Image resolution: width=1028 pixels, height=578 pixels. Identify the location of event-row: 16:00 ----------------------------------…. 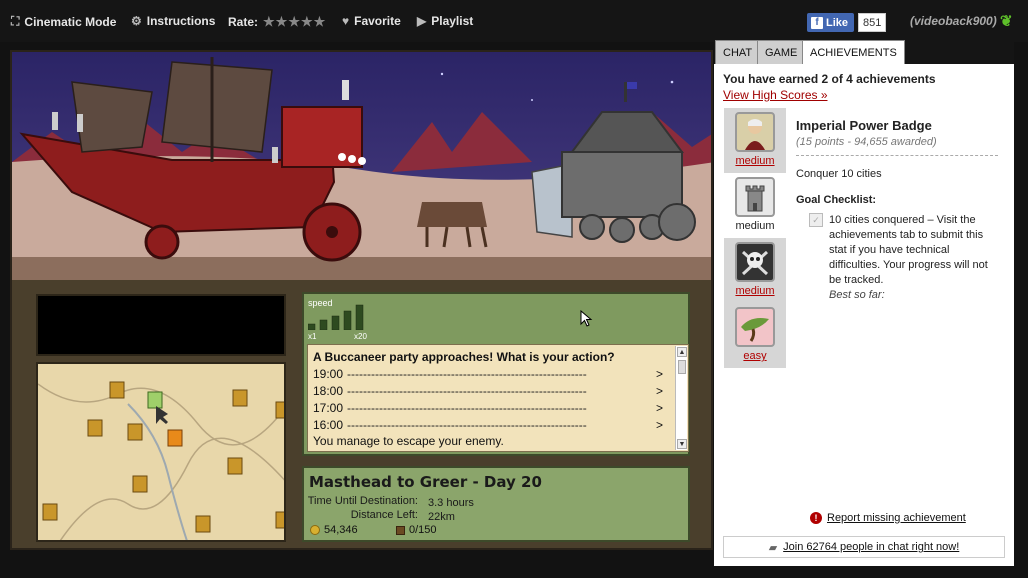
(488, 425).